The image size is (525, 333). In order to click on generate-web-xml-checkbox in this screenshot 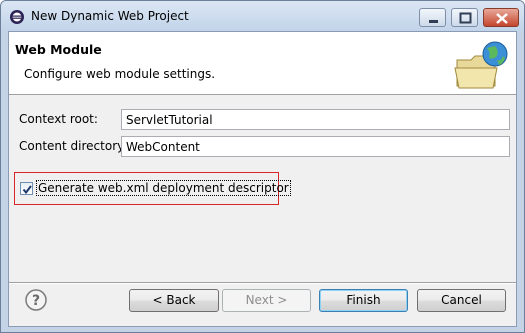, I will do `click(26, 188)`.